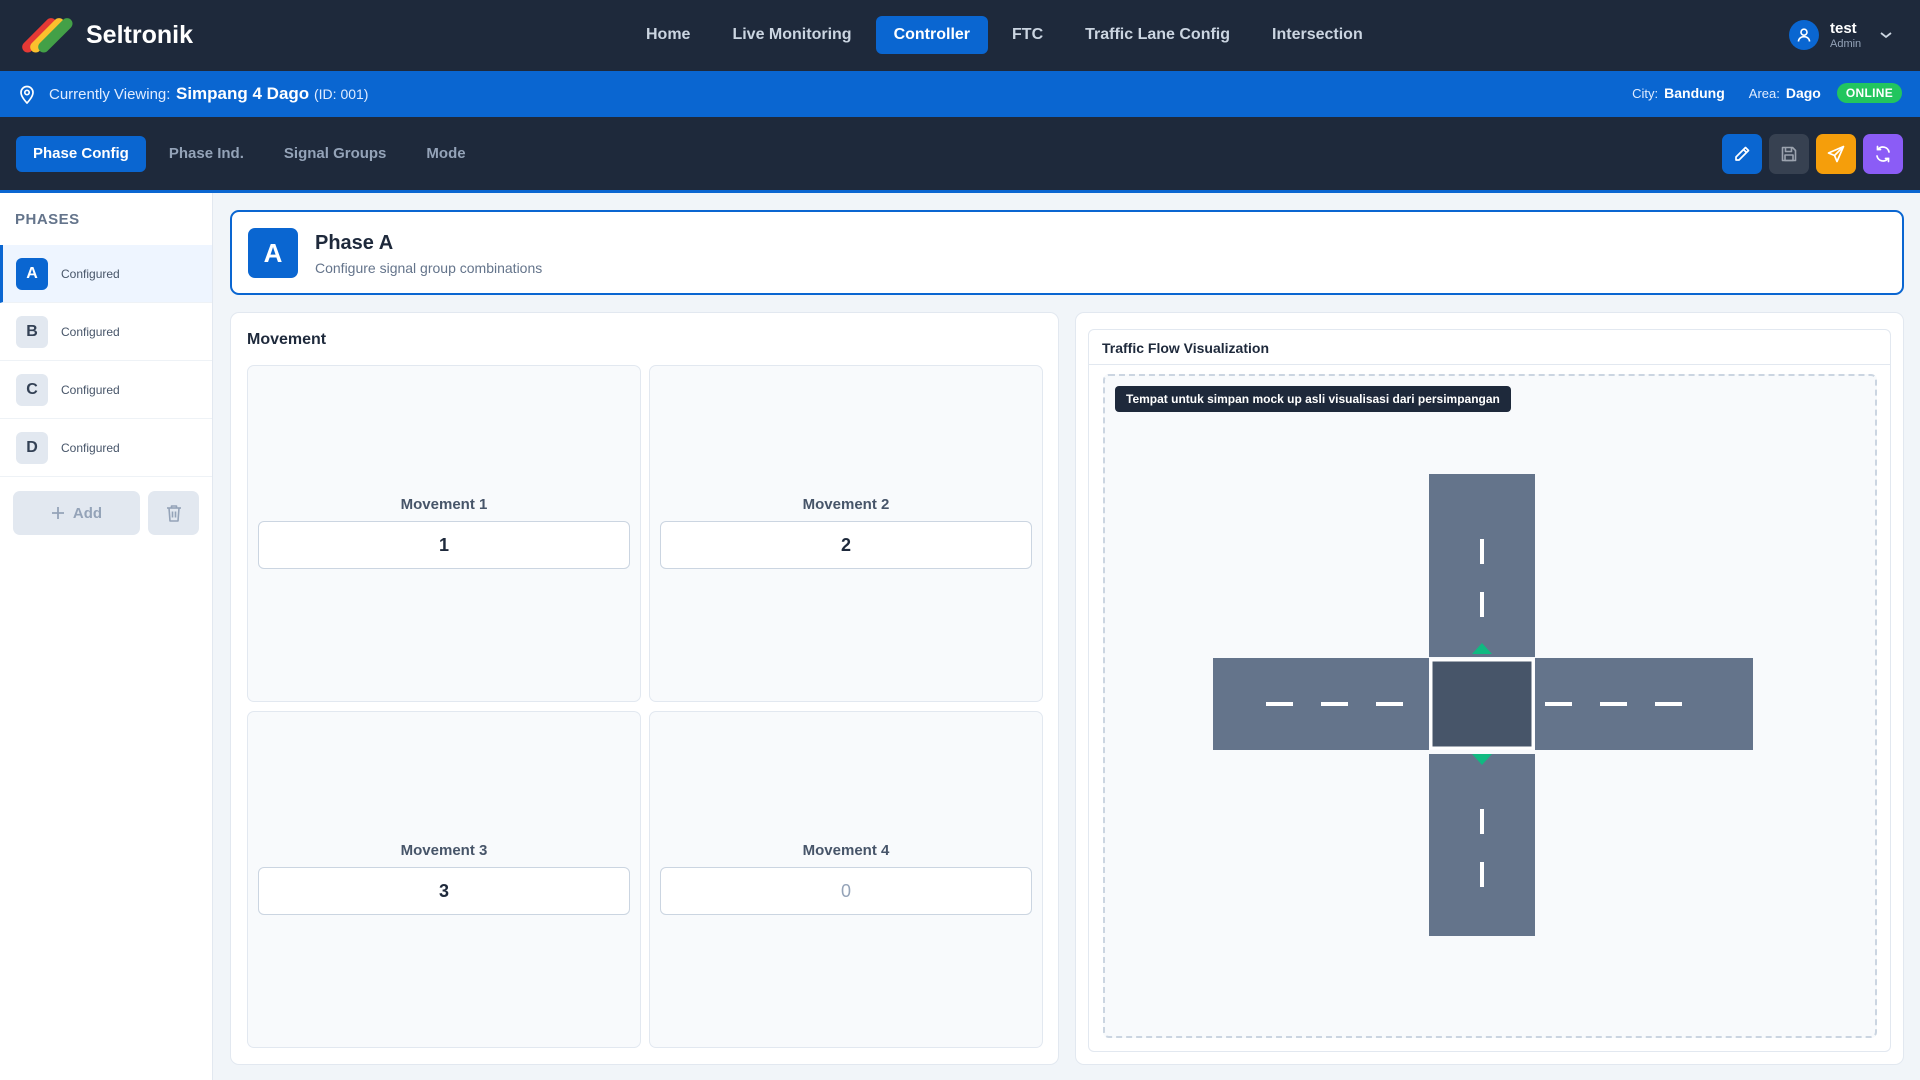  I want to click on user-avatar, so click(1804, 35).